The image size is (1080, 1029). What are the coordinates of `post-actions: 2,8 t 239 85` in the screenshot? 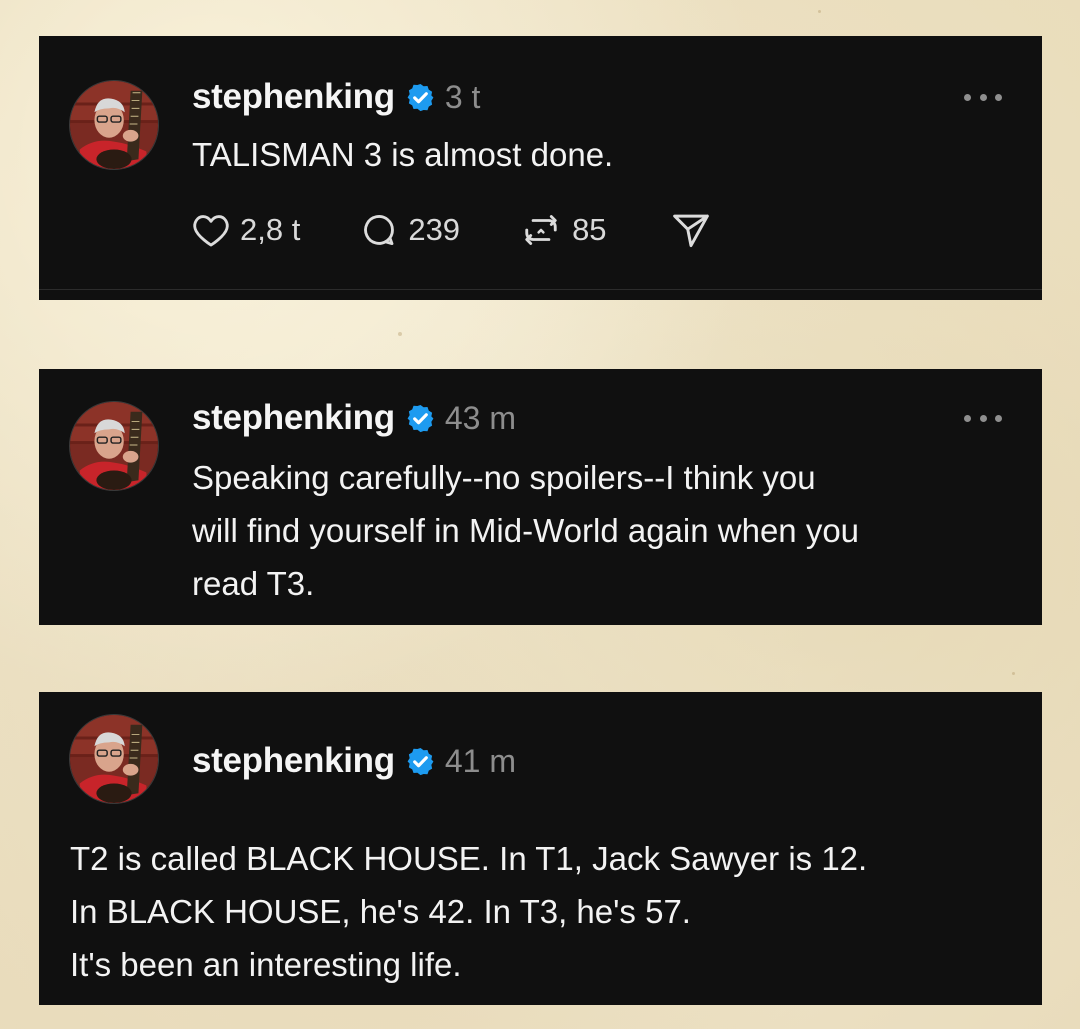 It's located at (451, 230).